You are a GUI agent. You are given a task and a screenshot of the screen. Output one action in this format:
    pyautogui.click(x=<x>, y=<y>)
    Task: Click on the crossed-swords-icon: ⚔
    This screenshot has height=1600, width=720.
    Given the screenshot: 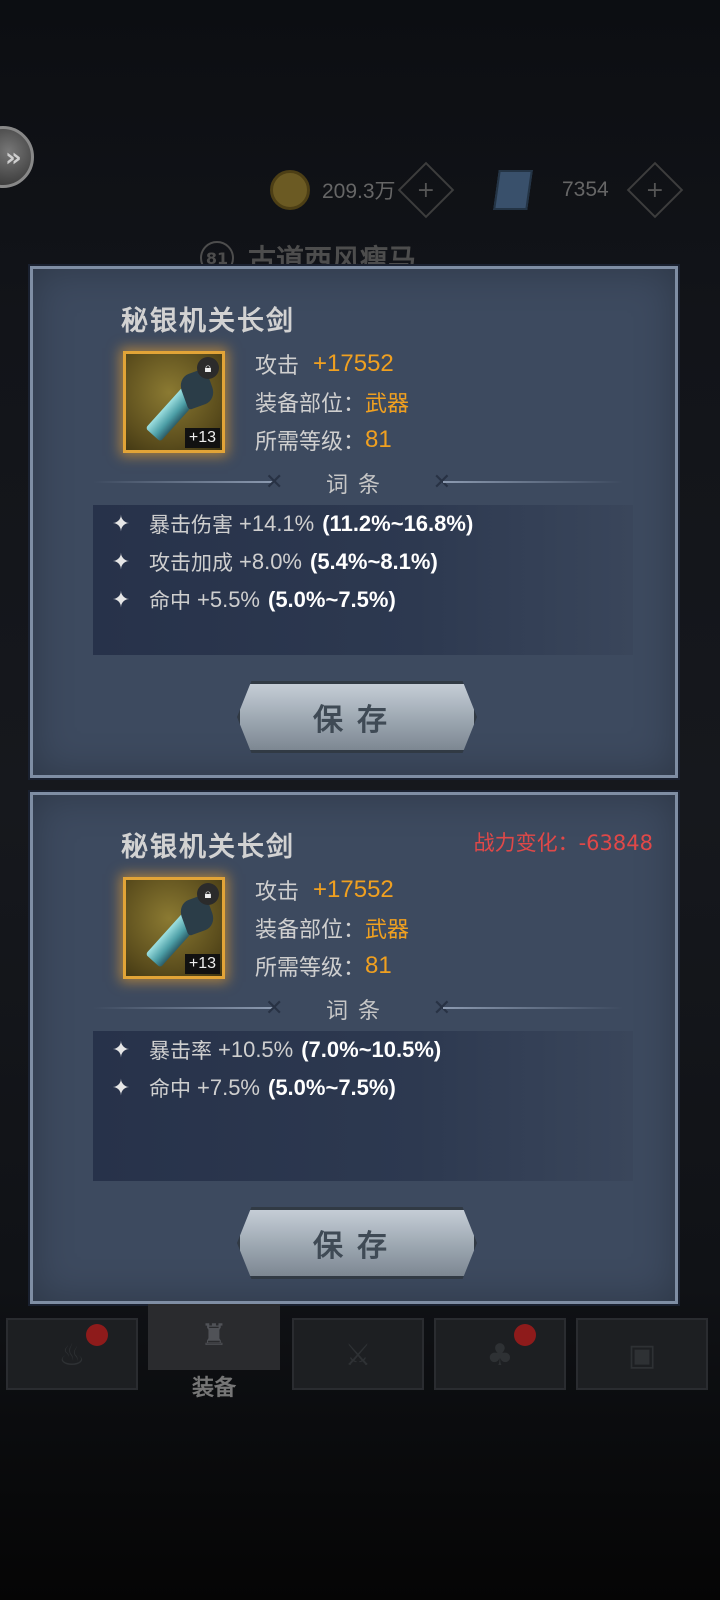 What is the action you would take?
    pyautogui.click(x=358, y=1355)
    